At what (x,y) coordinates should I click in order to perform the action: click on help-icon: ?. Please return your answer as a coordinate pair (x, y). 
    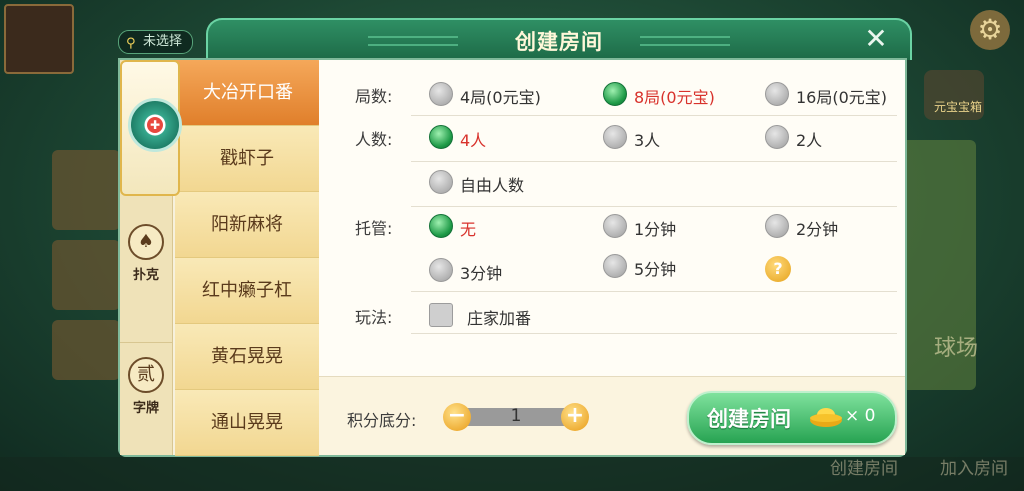
    Looking at the image, I should click on (778, 269).